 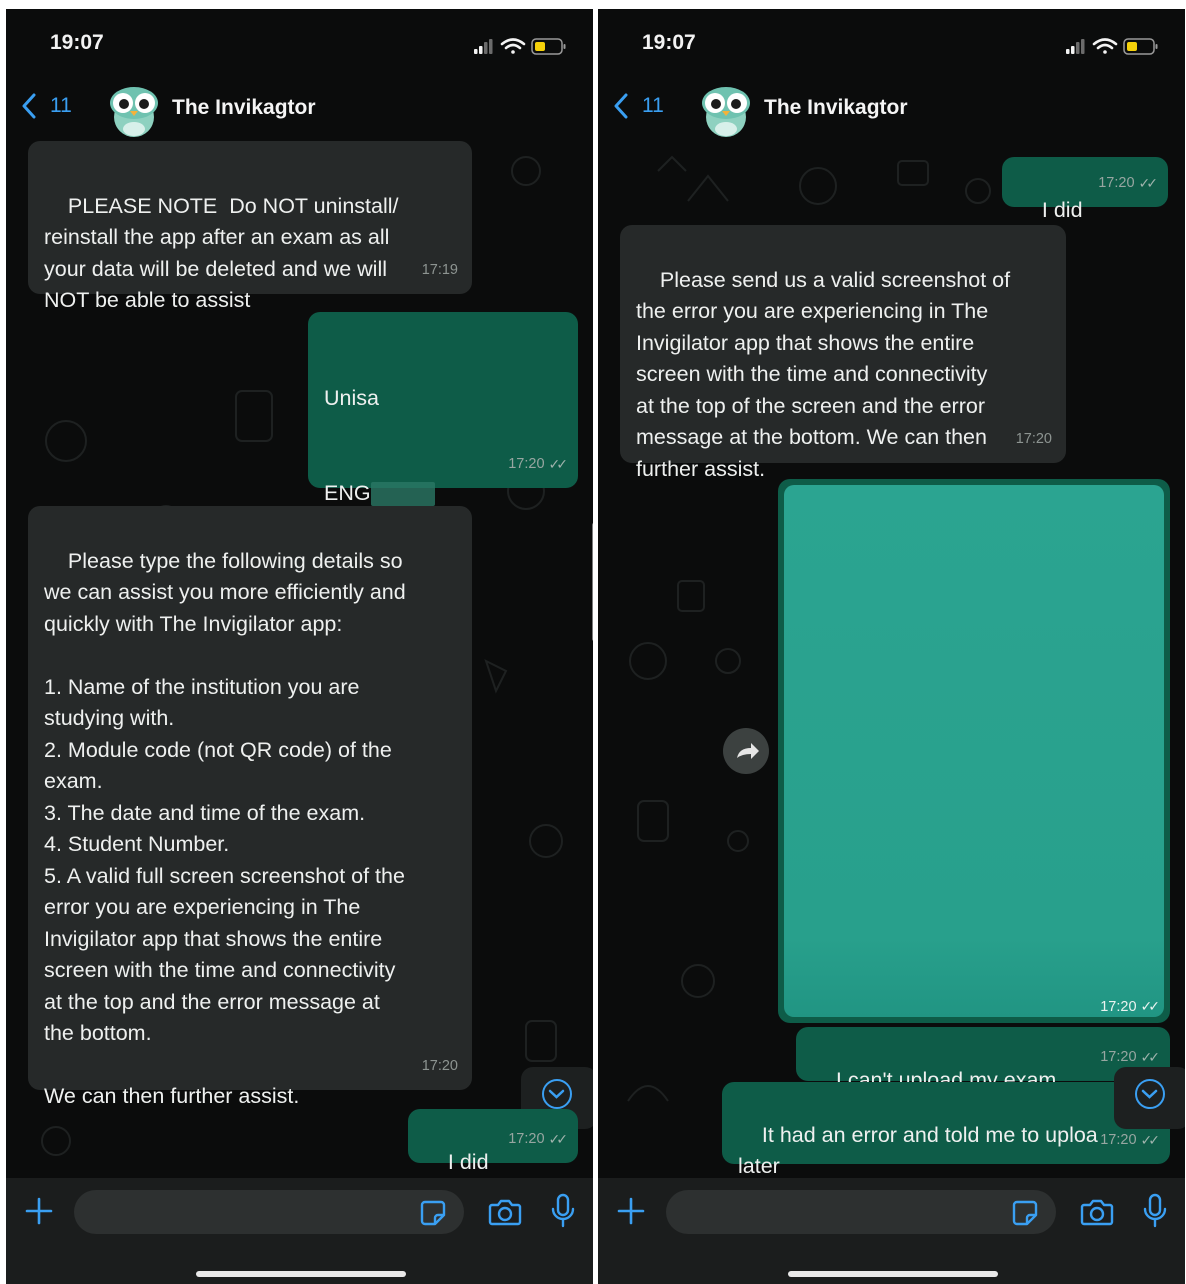 I want to click on scroll-indicator, so click(x=592, y=582).